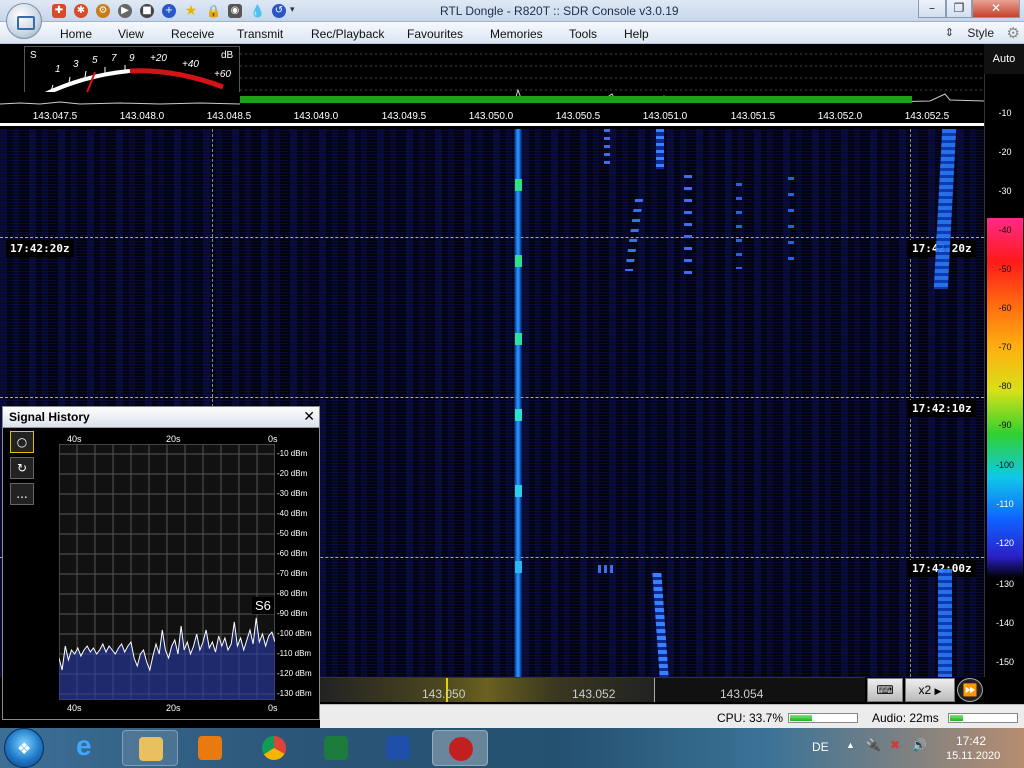 Image resolution: width=1024 pixels, height=768 pixels. What do you see at coordinates (316, 116) in the screenshot?
I see `freq-tick: 143.049.0` at bounding box center [316, 116].